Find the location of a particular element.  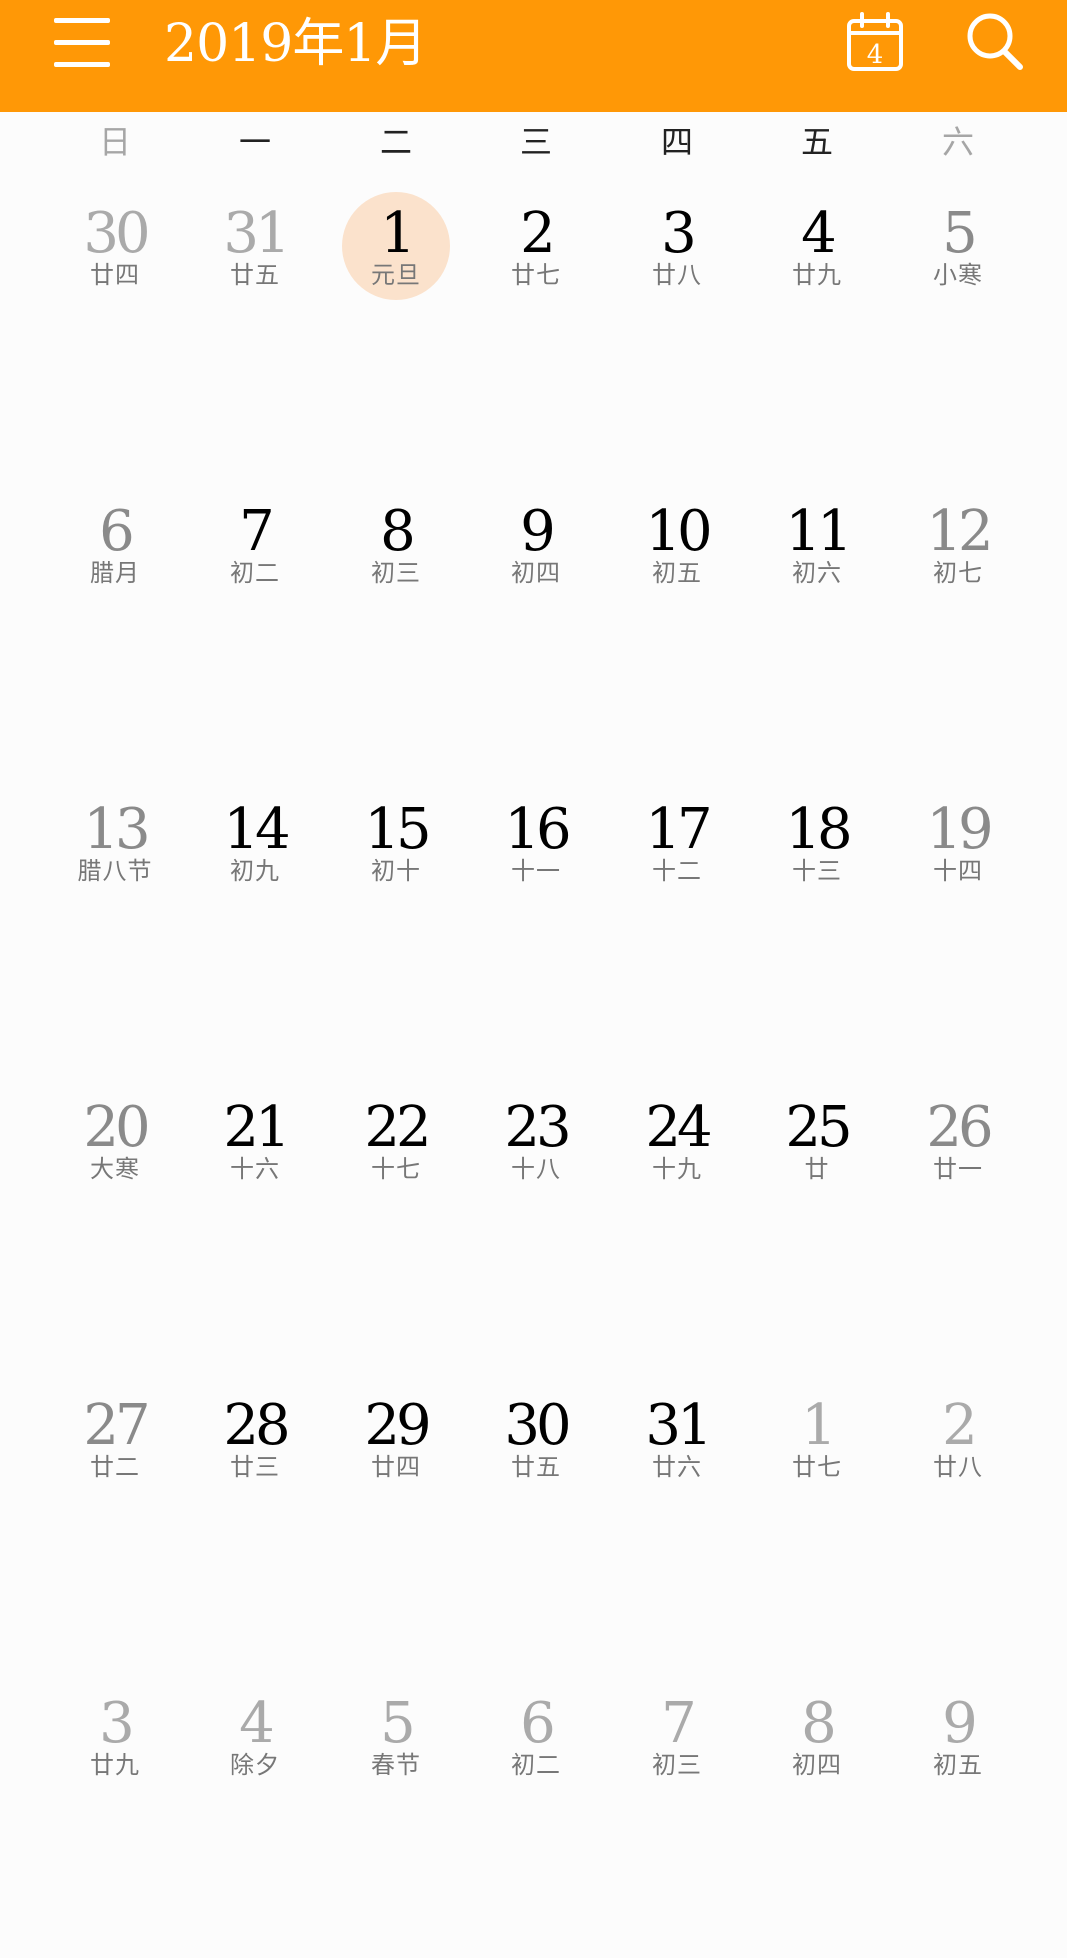

date-cell: 18 十三 is located at coordinates (817, 915).